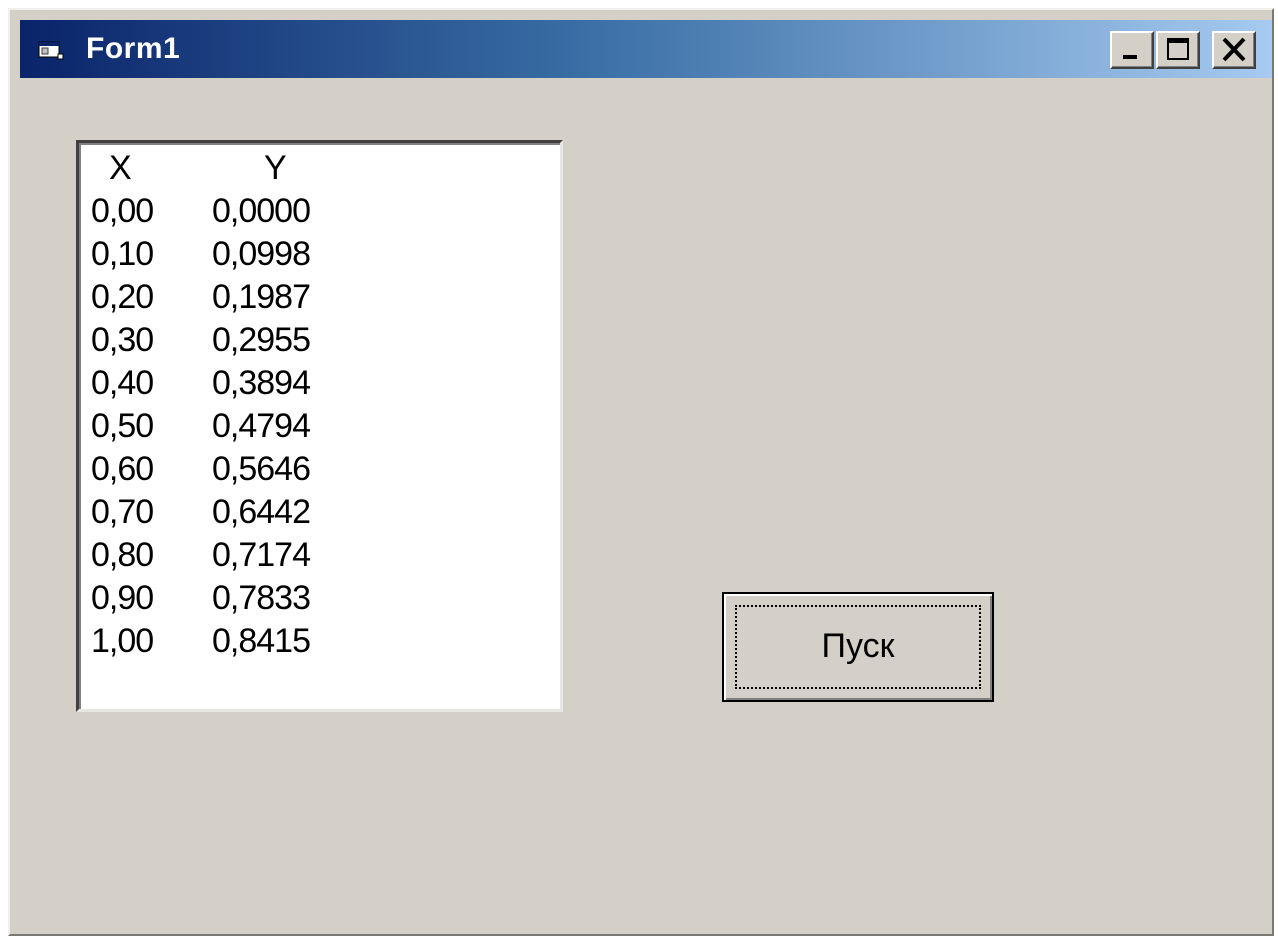  Describe the element at coordinates (122, 211) in the screenshot. I see `list-item-x: 0,00` at that location.